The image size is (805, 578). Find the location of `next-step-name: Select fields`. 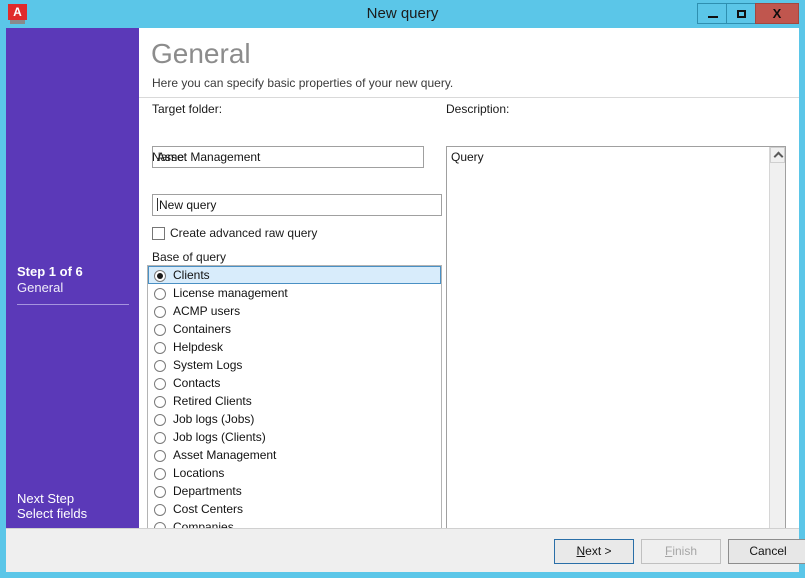

next-step-name: Select fields is located at coordinates (52, 513).